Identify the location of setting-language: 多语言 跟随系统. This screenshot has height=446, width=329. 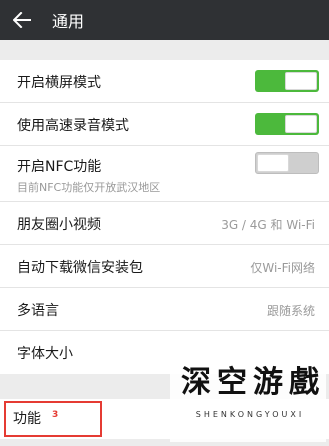
(164, 309).